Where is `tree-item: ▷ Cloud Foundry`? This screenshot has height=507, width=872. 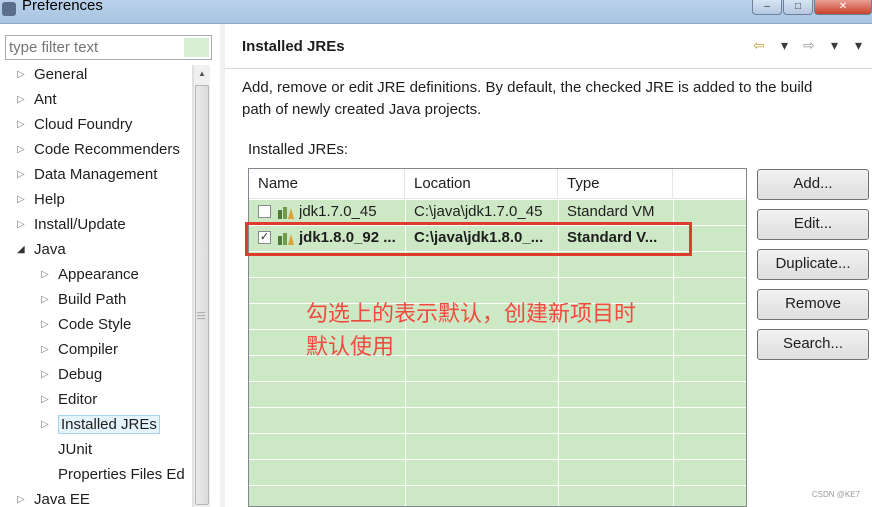
tree-item: ▷ Cloud Foundry is located at coordinates (74, 125).